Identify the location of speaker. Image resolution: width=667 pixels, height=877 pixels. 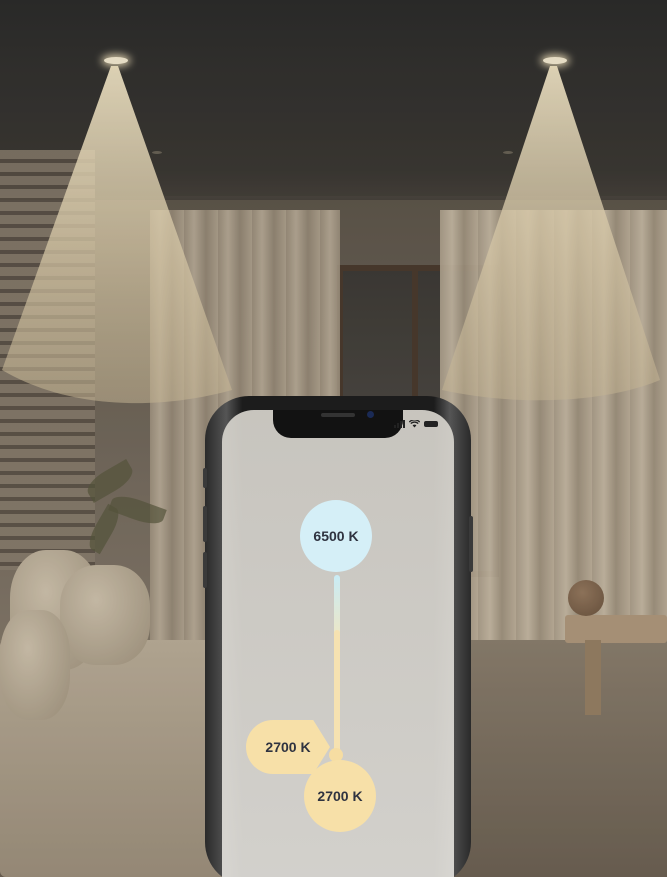
(338, 415).